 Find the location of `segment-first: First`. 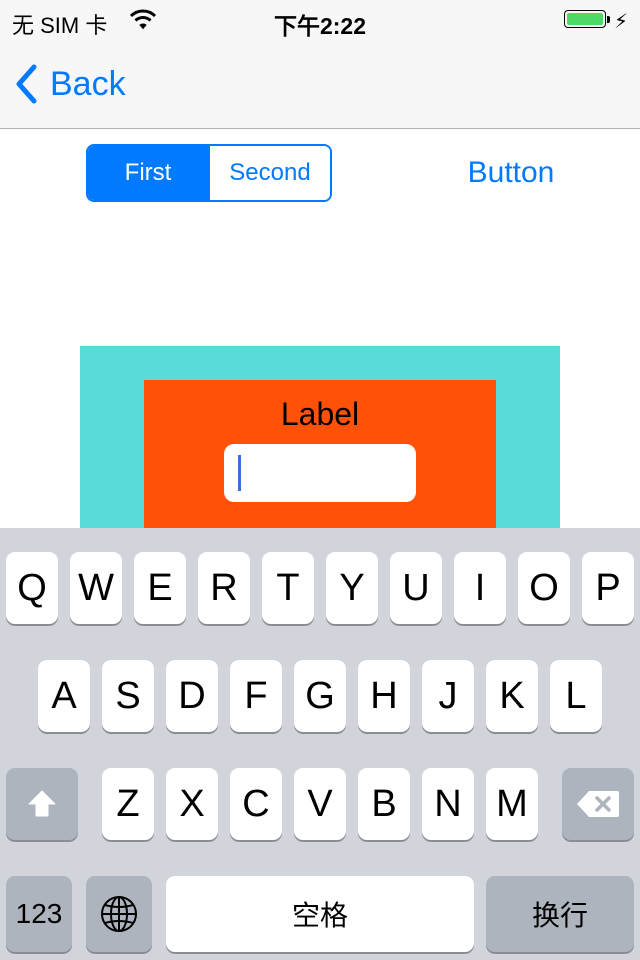

segment-first: First is located at coordinates (149, 173).